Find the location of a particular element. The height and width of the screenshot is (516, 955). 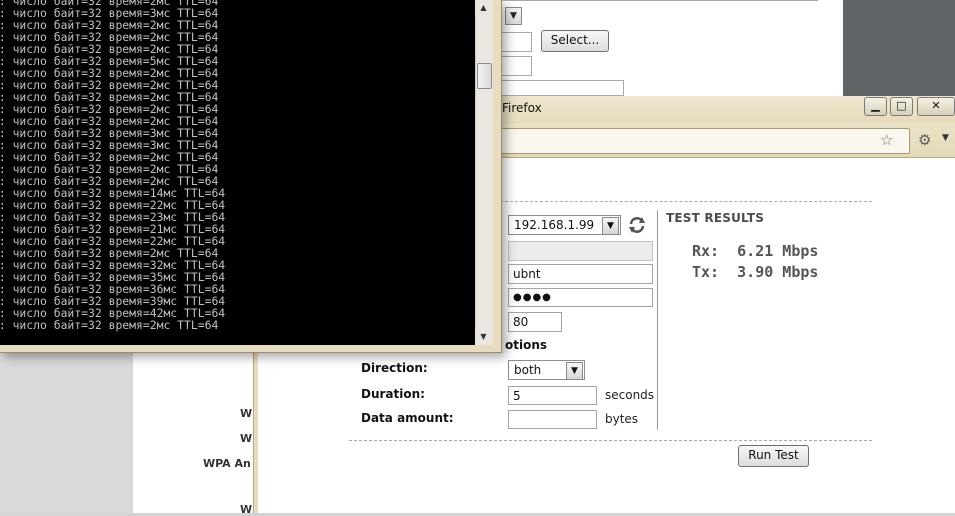

duration-unit: seconds is located at coordinates (630, 395).